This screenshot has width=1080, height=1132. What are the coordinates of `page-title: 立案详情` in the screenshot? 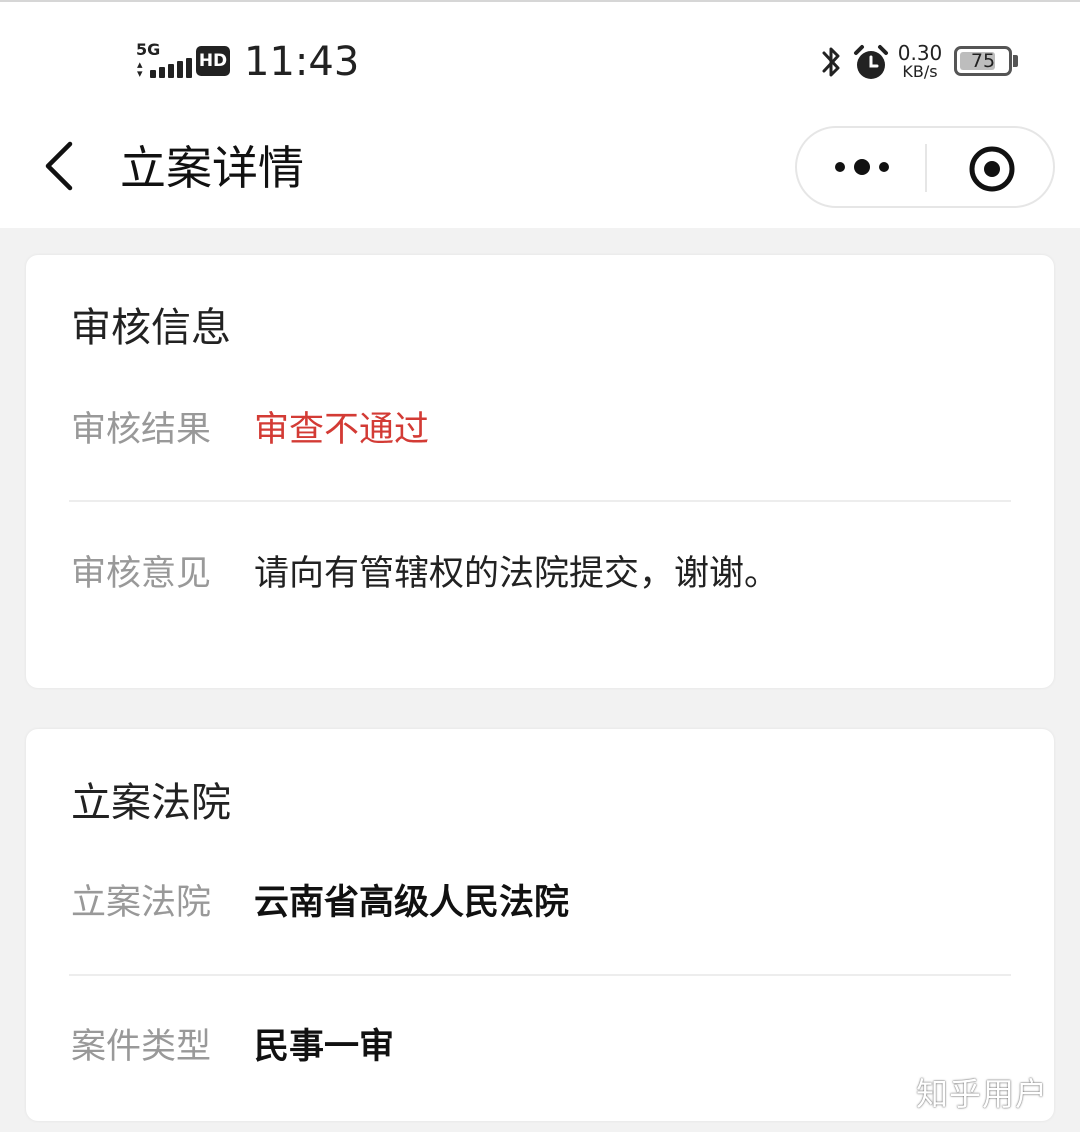 It's located at (212, 168).